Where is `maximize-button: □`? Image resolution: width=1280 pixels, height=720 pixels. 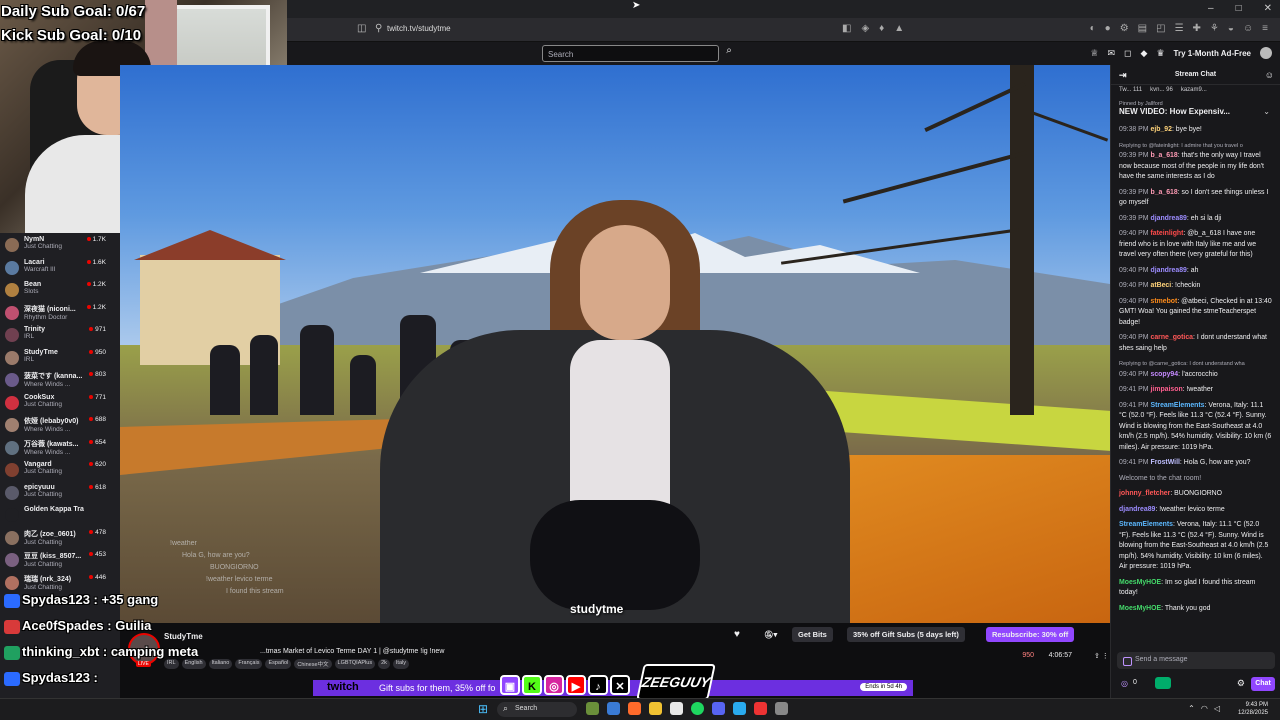 maximize-button: □ is located at coordinates (1239, 8).